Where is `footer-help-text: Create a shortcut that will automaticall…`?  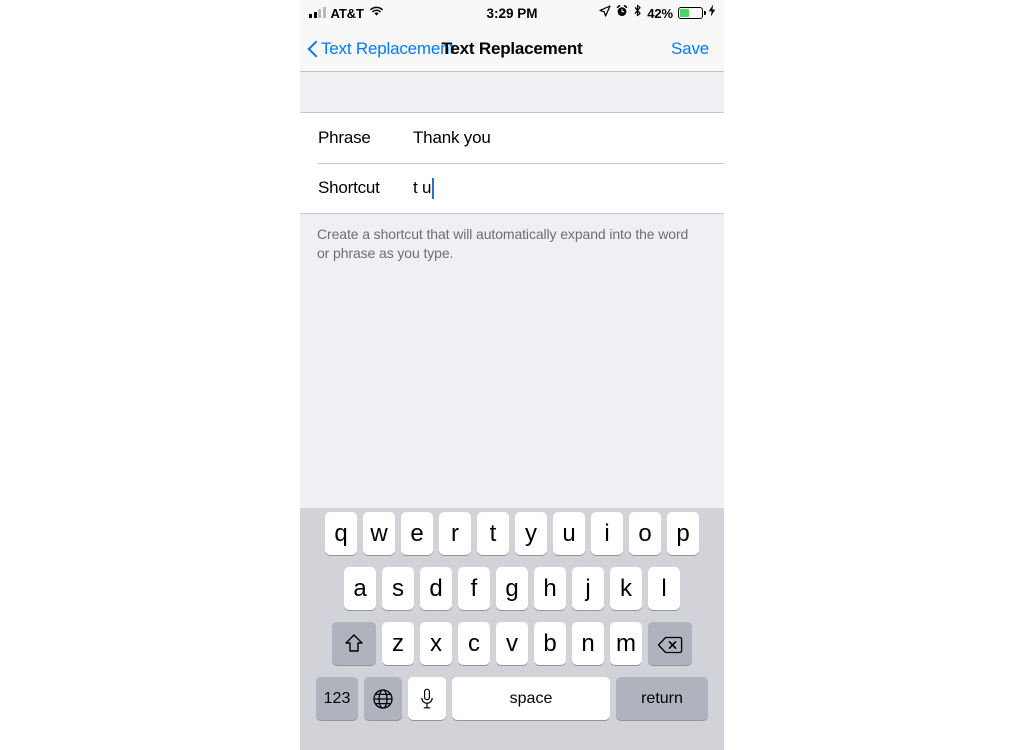 footer-help-text: Create a shortcut that will automaticall… is located at coordinates (503, 243).